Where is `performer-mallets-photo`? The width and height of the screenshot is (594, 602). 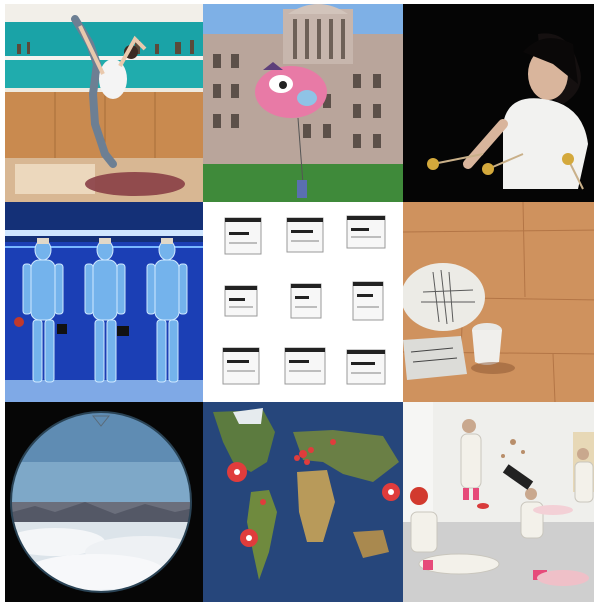
performer-mallets-photo is located at coordinates (498, 103).